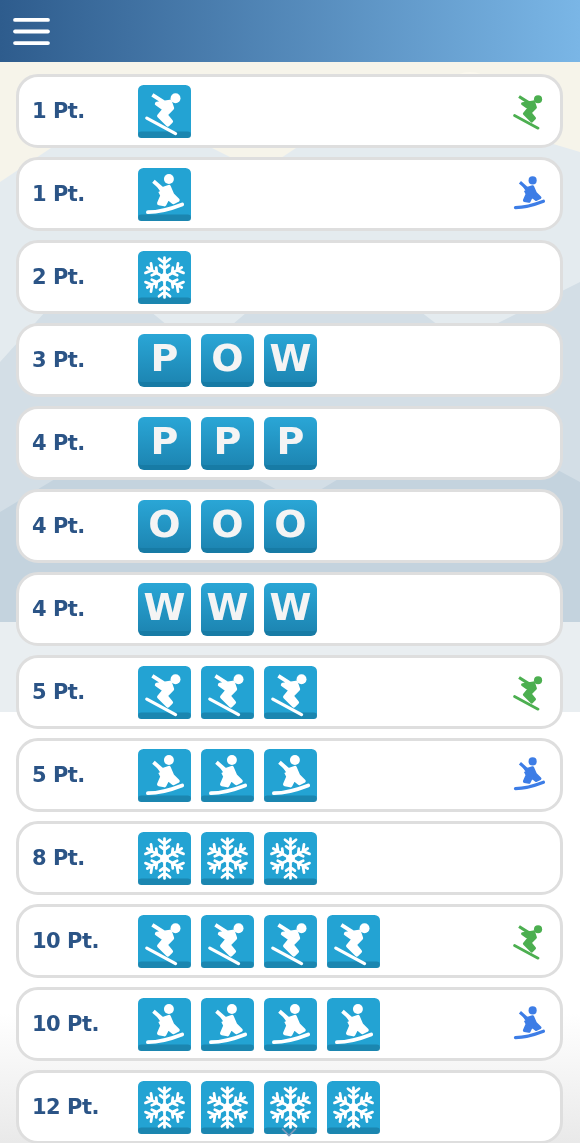  What do you see at coordinates (66, 1107) in the screenshot?
I see `points-label: 12 Pt.` at bounding box center [66, 1107].